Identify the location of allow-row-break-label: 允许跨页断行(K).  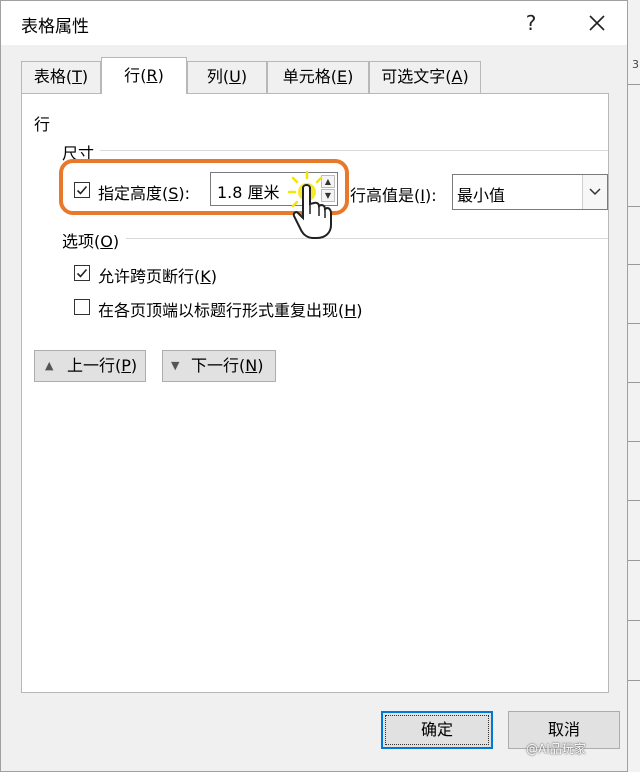
(158, 276).